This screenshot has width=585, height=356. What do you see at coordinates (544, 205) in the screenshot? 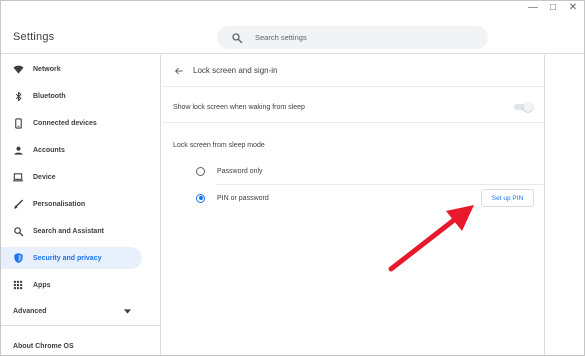
I see `content-right-border` at bounding box center [544, 205].